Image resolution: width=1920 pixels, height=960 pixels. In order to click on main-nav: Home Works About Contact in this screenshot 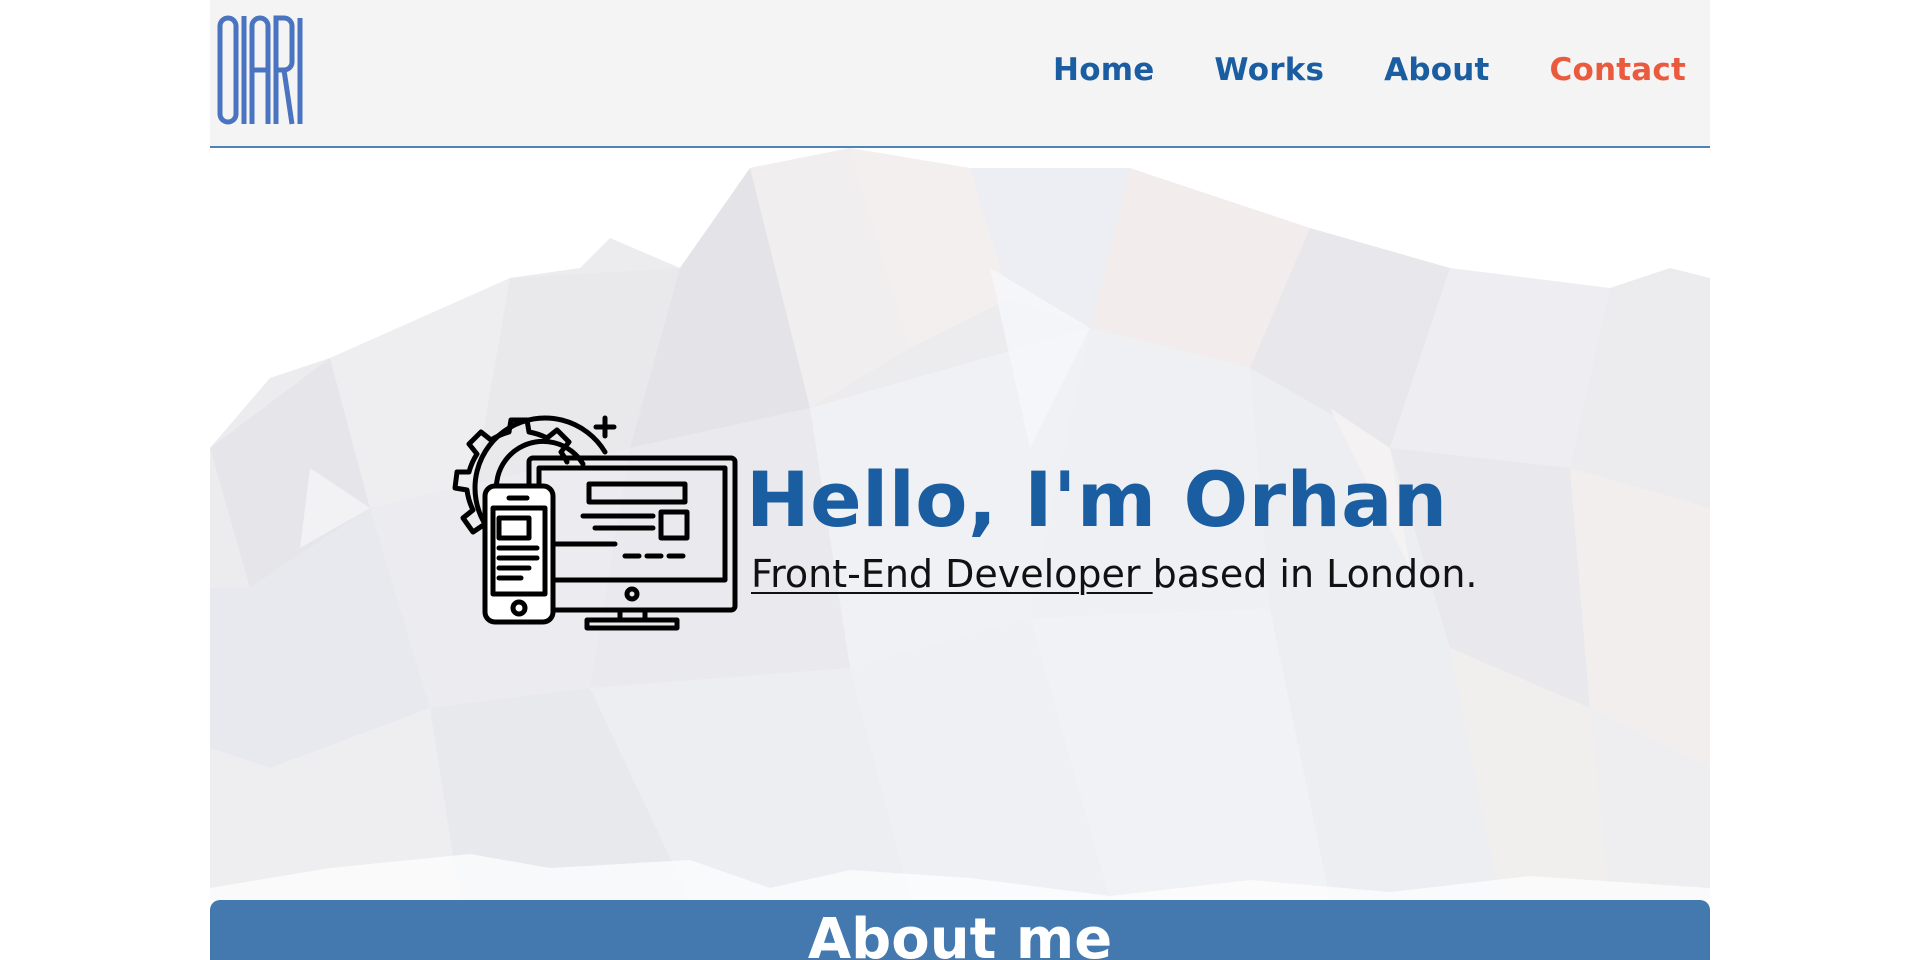, I will do `click(1339, 70)`.